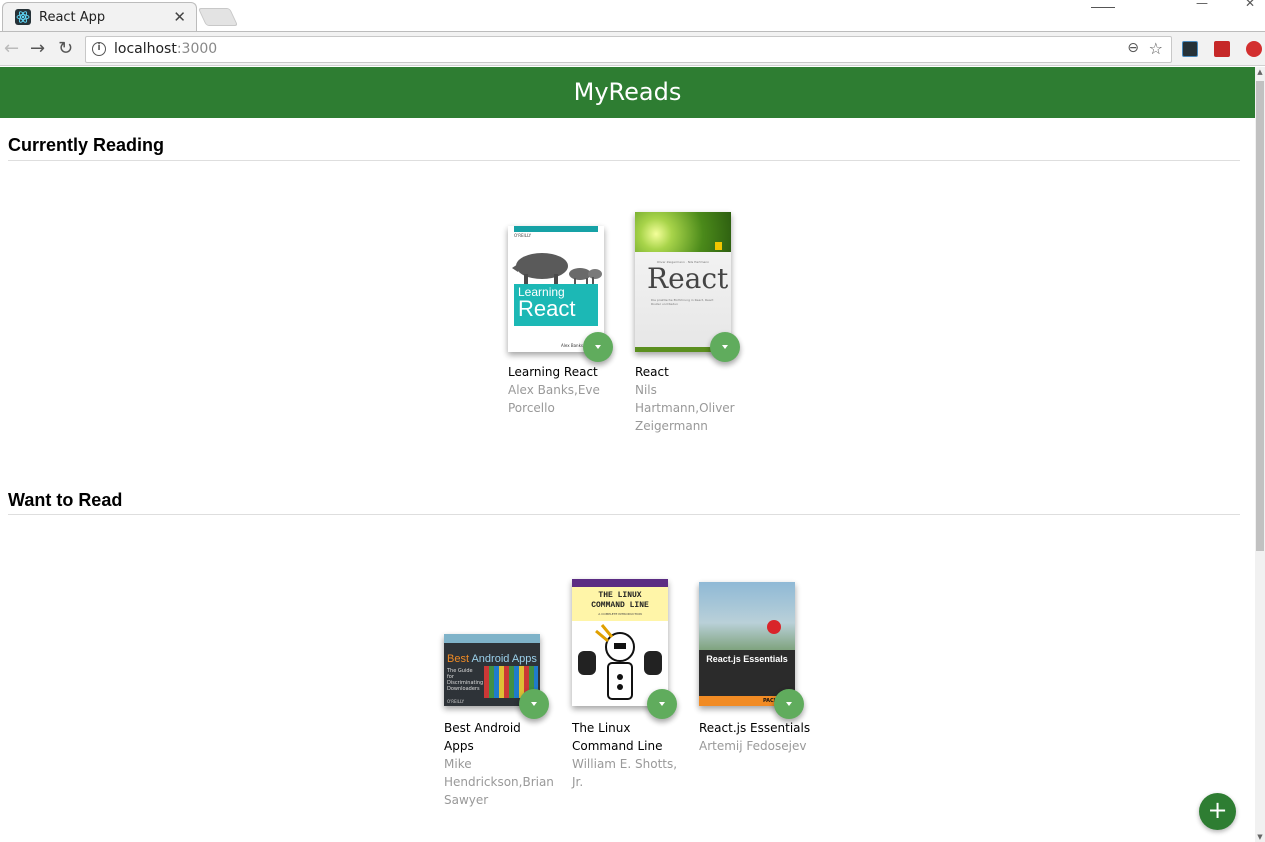 Image resolution: width=1265 pixels, height=842 pixels. I want to click on browser-tab: React App ✕, so click(99, 17).